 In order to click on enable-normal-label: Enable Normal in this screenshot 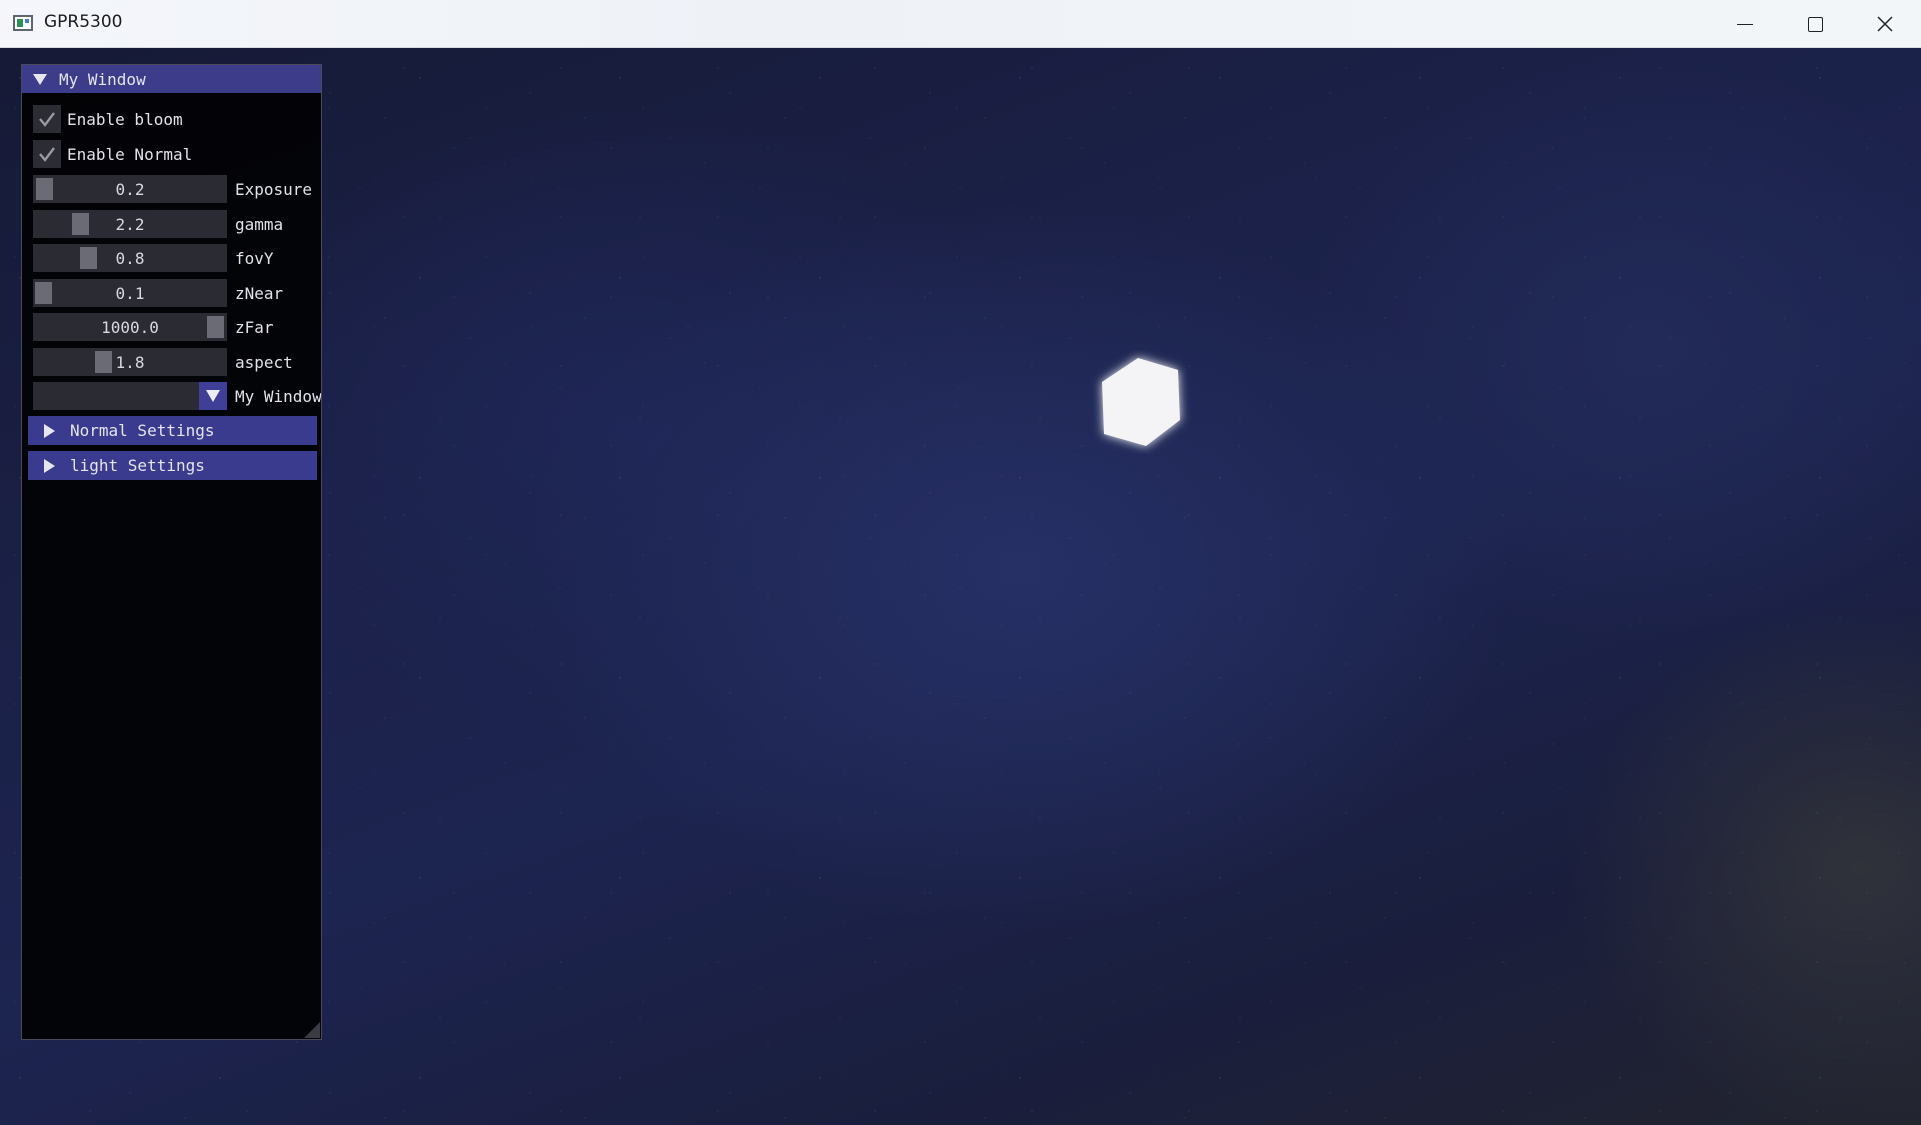, I will do `click(130, 154)`.